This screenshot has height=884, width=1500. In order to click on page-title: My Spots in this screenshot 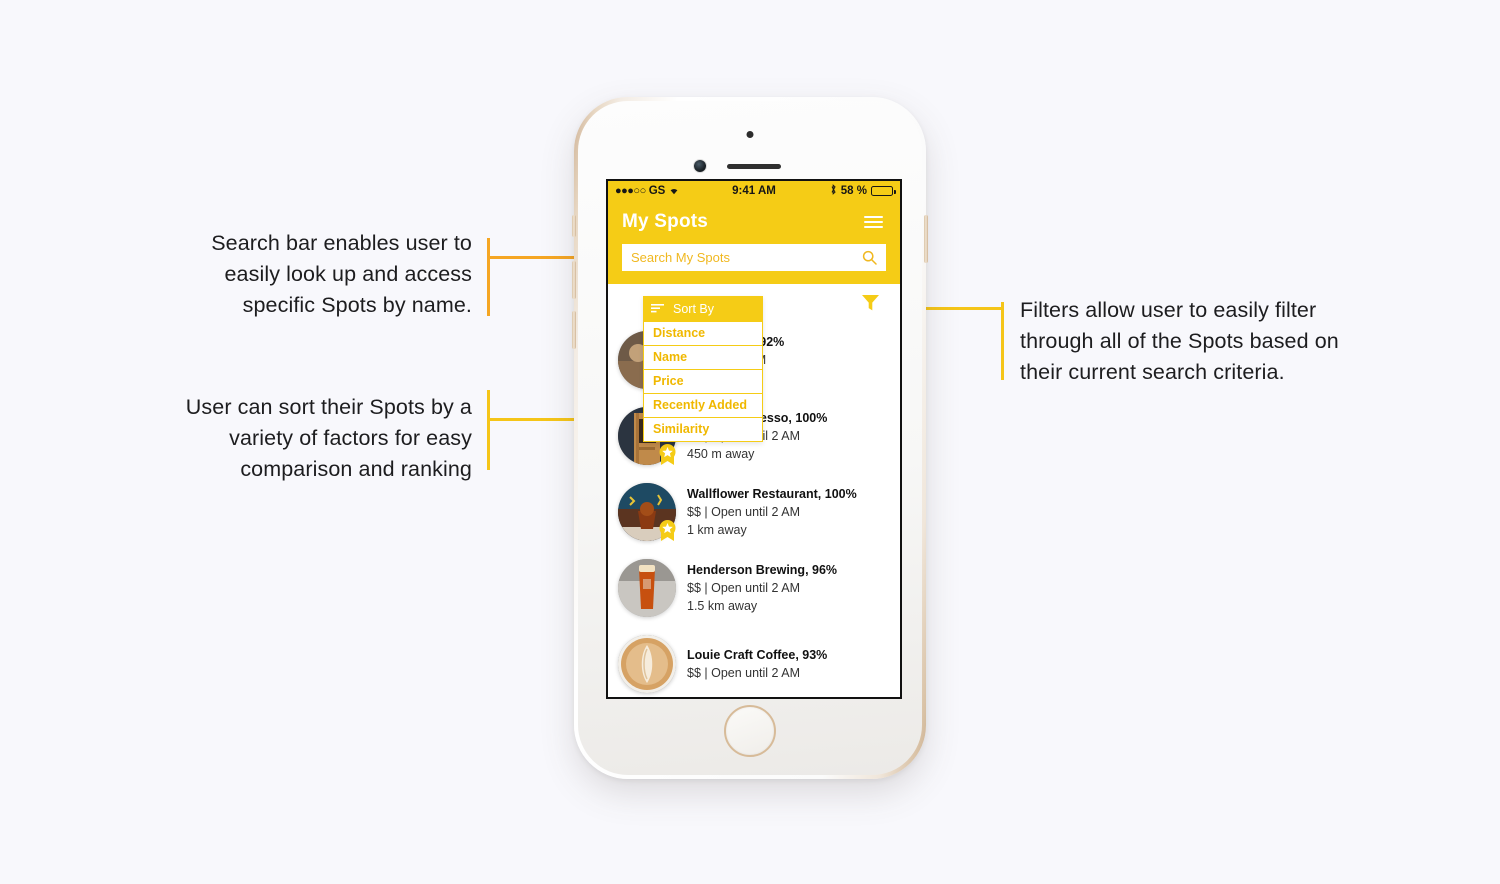, I will do `click(665, 221)`.